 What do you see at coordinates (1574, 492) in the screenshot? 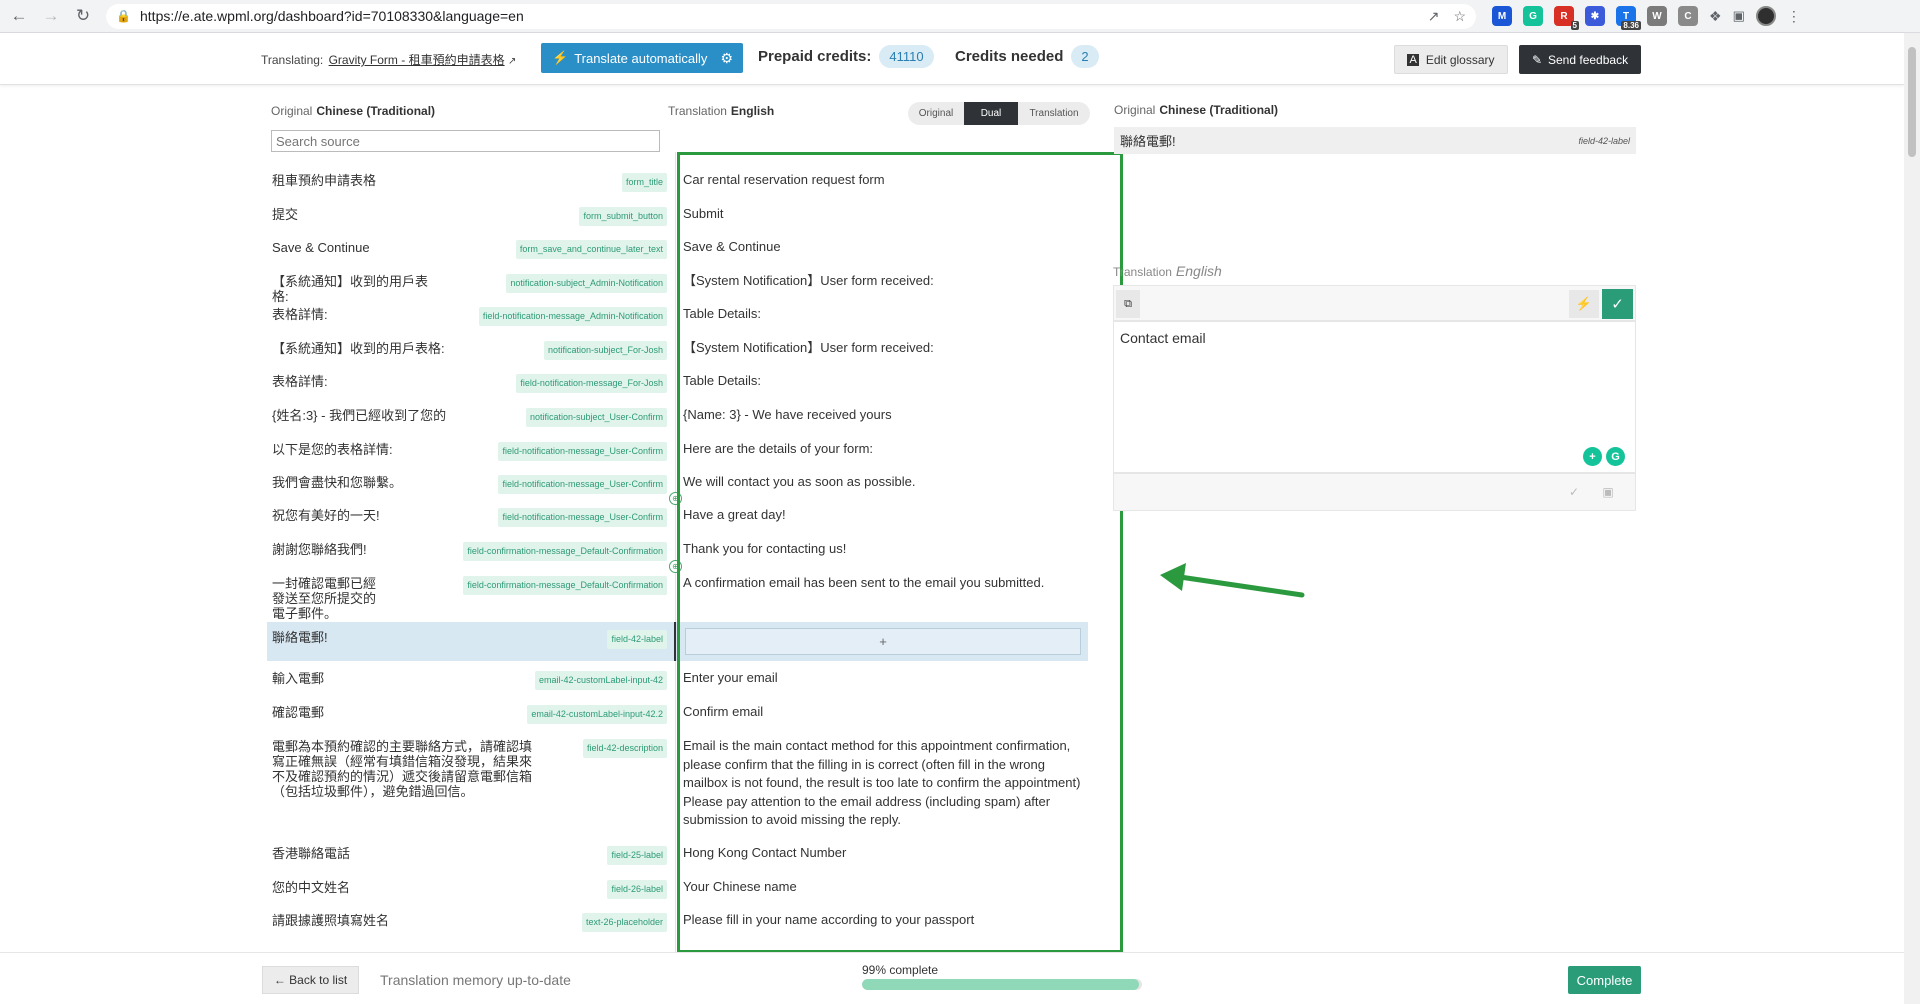
I see `spellcheck-icon: ✓` at bounding box center [1574, 492].